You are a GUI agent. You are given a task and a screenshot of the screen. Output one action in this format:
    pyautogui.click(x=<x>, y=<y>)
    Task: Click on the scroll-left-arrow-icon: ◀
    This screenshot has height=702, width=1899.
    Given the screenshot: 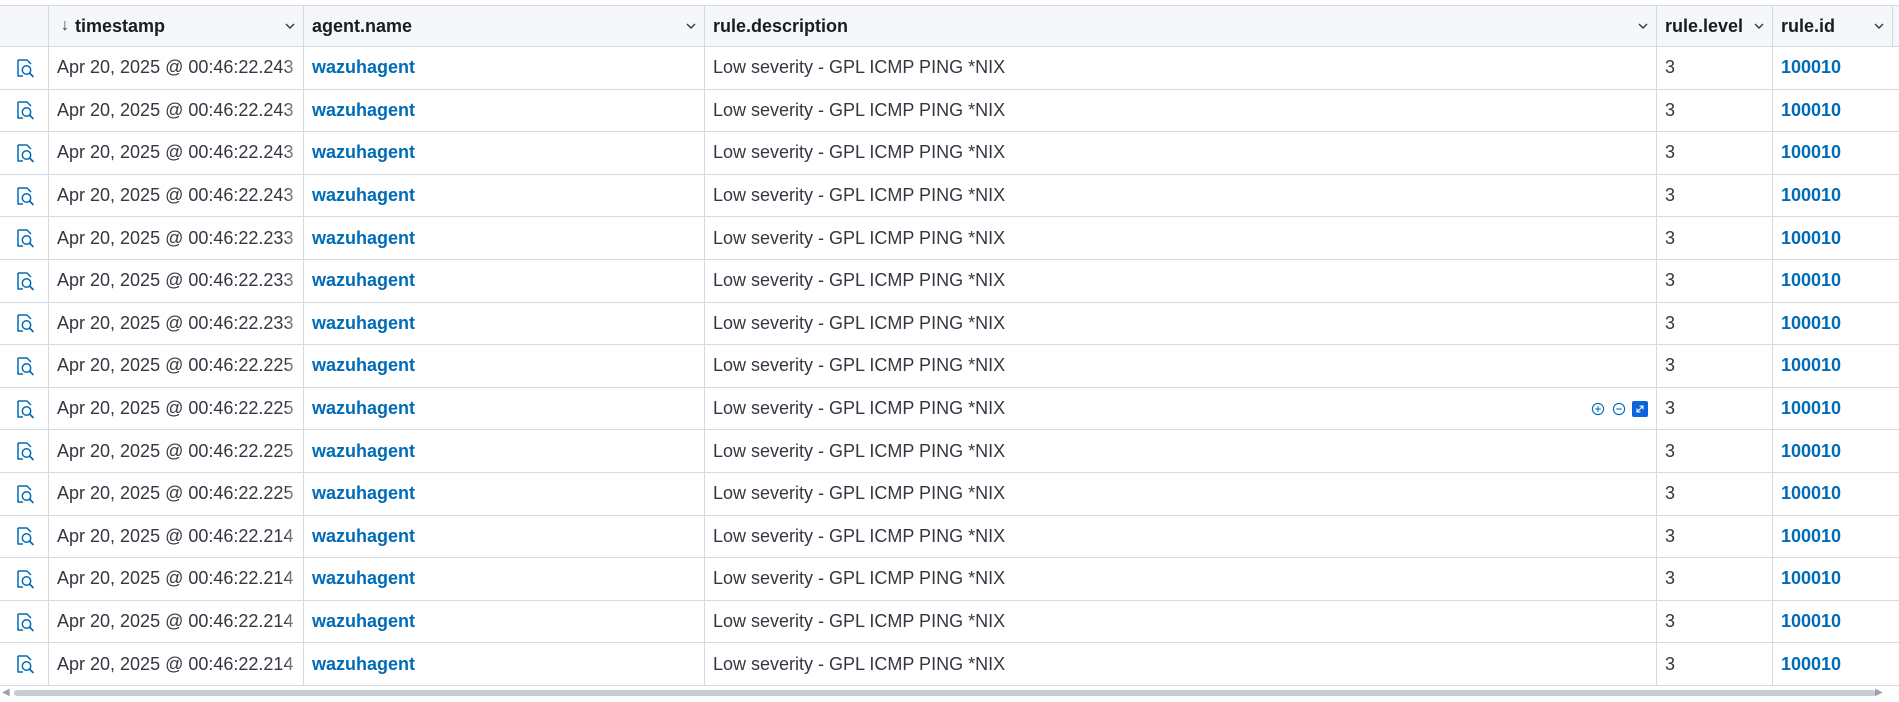 What is the action you would take?
    pyautogui.click(x=7, y=693)
    